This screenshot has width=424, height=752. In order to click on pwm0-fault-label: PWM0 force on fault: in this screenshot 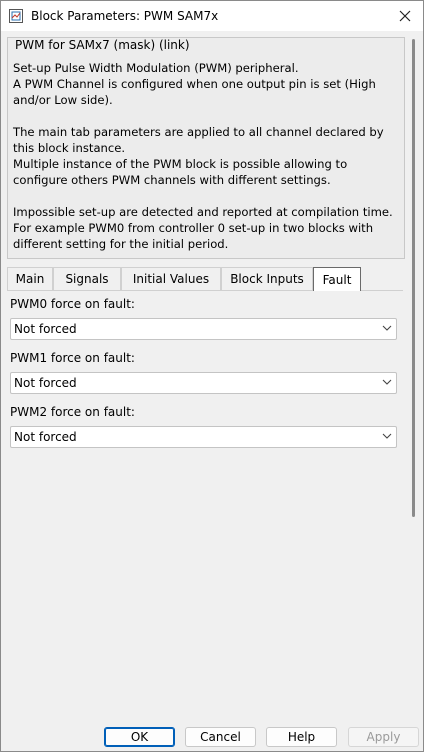, I will do `click(72, 304)`.